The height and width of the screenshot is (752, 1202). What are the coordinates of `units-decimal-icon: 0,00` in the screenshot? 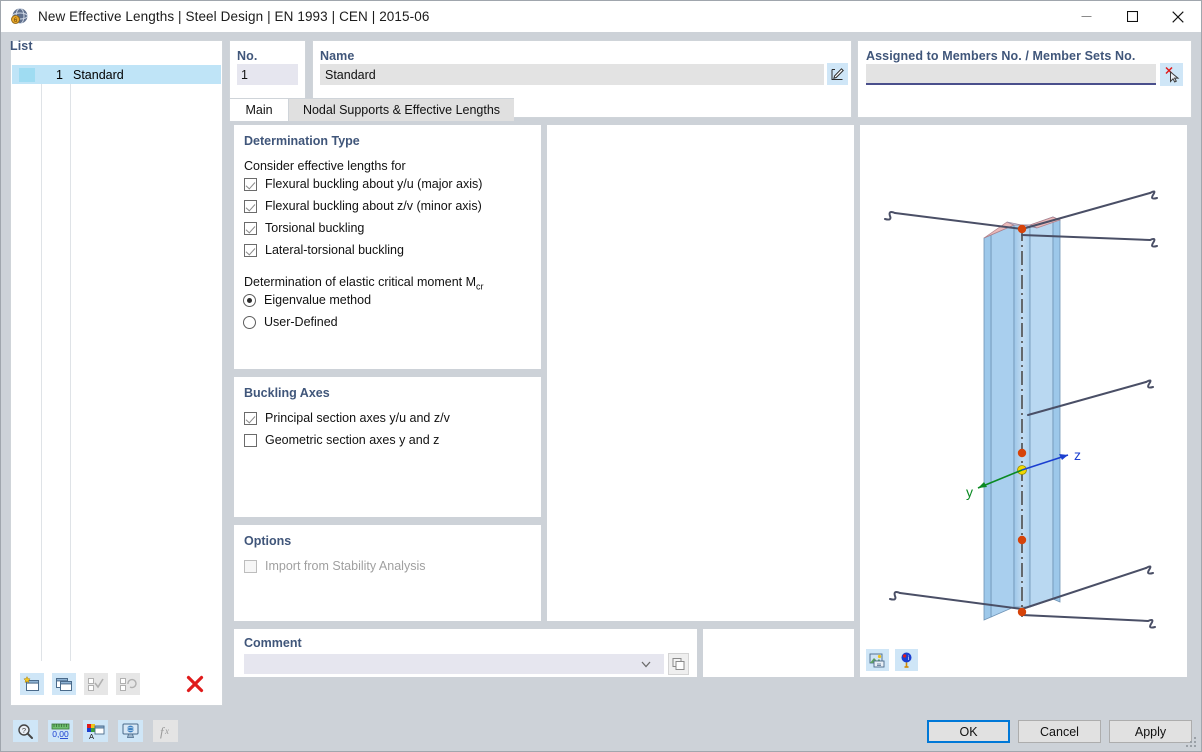 It's located at (60, 731).